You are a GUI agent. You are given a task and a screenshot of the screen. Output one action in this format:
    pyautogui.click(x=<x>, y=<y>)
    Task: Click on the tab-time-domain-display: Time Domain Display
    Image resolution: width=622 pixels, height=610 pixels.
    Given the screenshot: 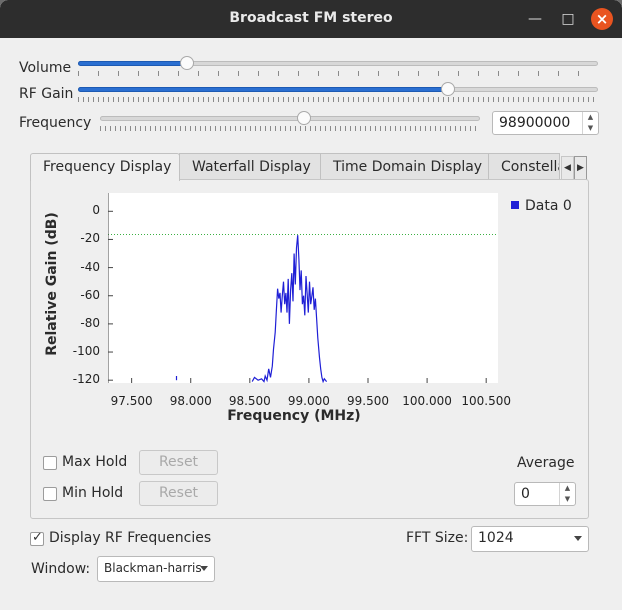 What is the action you would take?
    pyautogui.click(x=404, y=166)
    